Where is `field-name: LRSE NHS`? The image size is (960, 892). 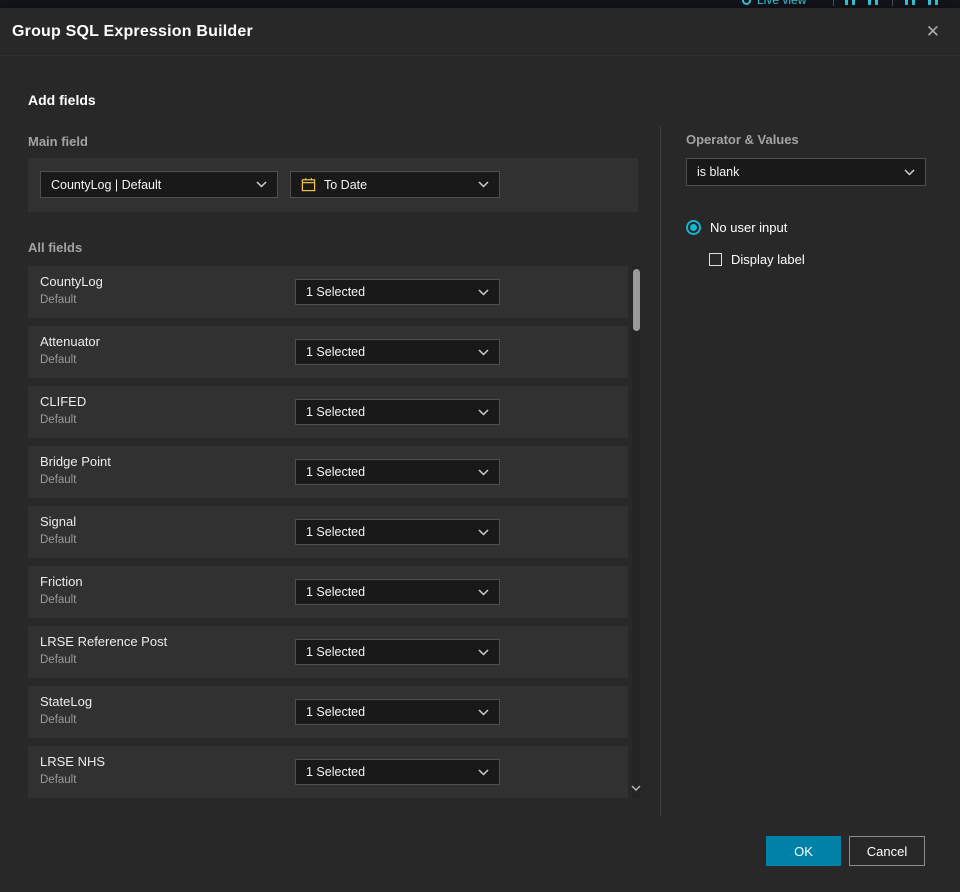 field-name: LRSE NHS is located at coordinates (73, 761).